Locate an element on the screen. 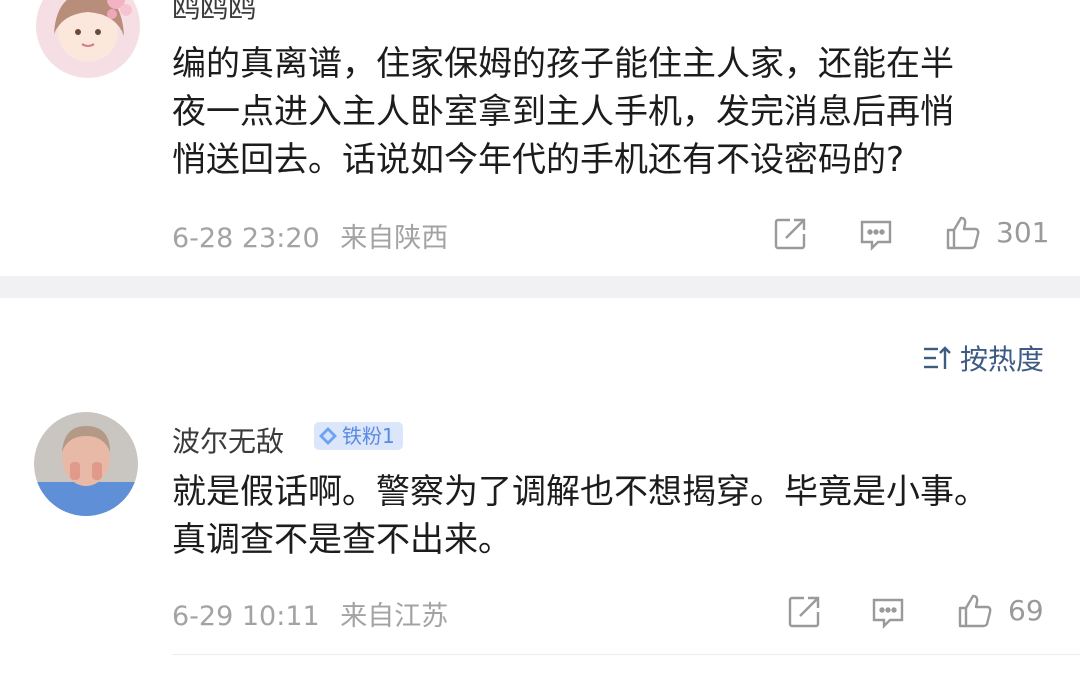 The height and width of the screenshot is (674, 1080). username: 鸥鸥鸥 is located at coordinates (214, 13).